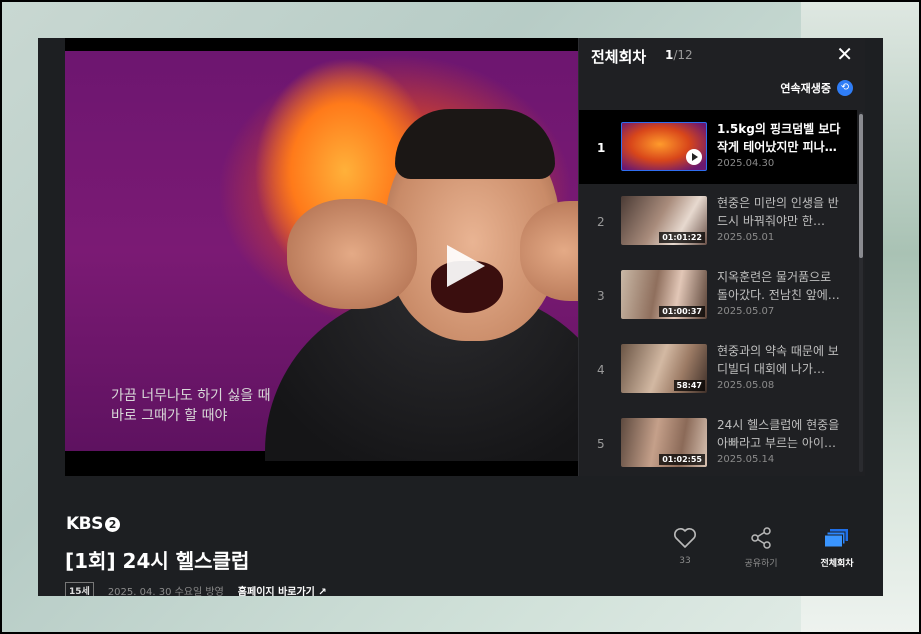  I want to click on episode-thumbnail, so click(664, 146).